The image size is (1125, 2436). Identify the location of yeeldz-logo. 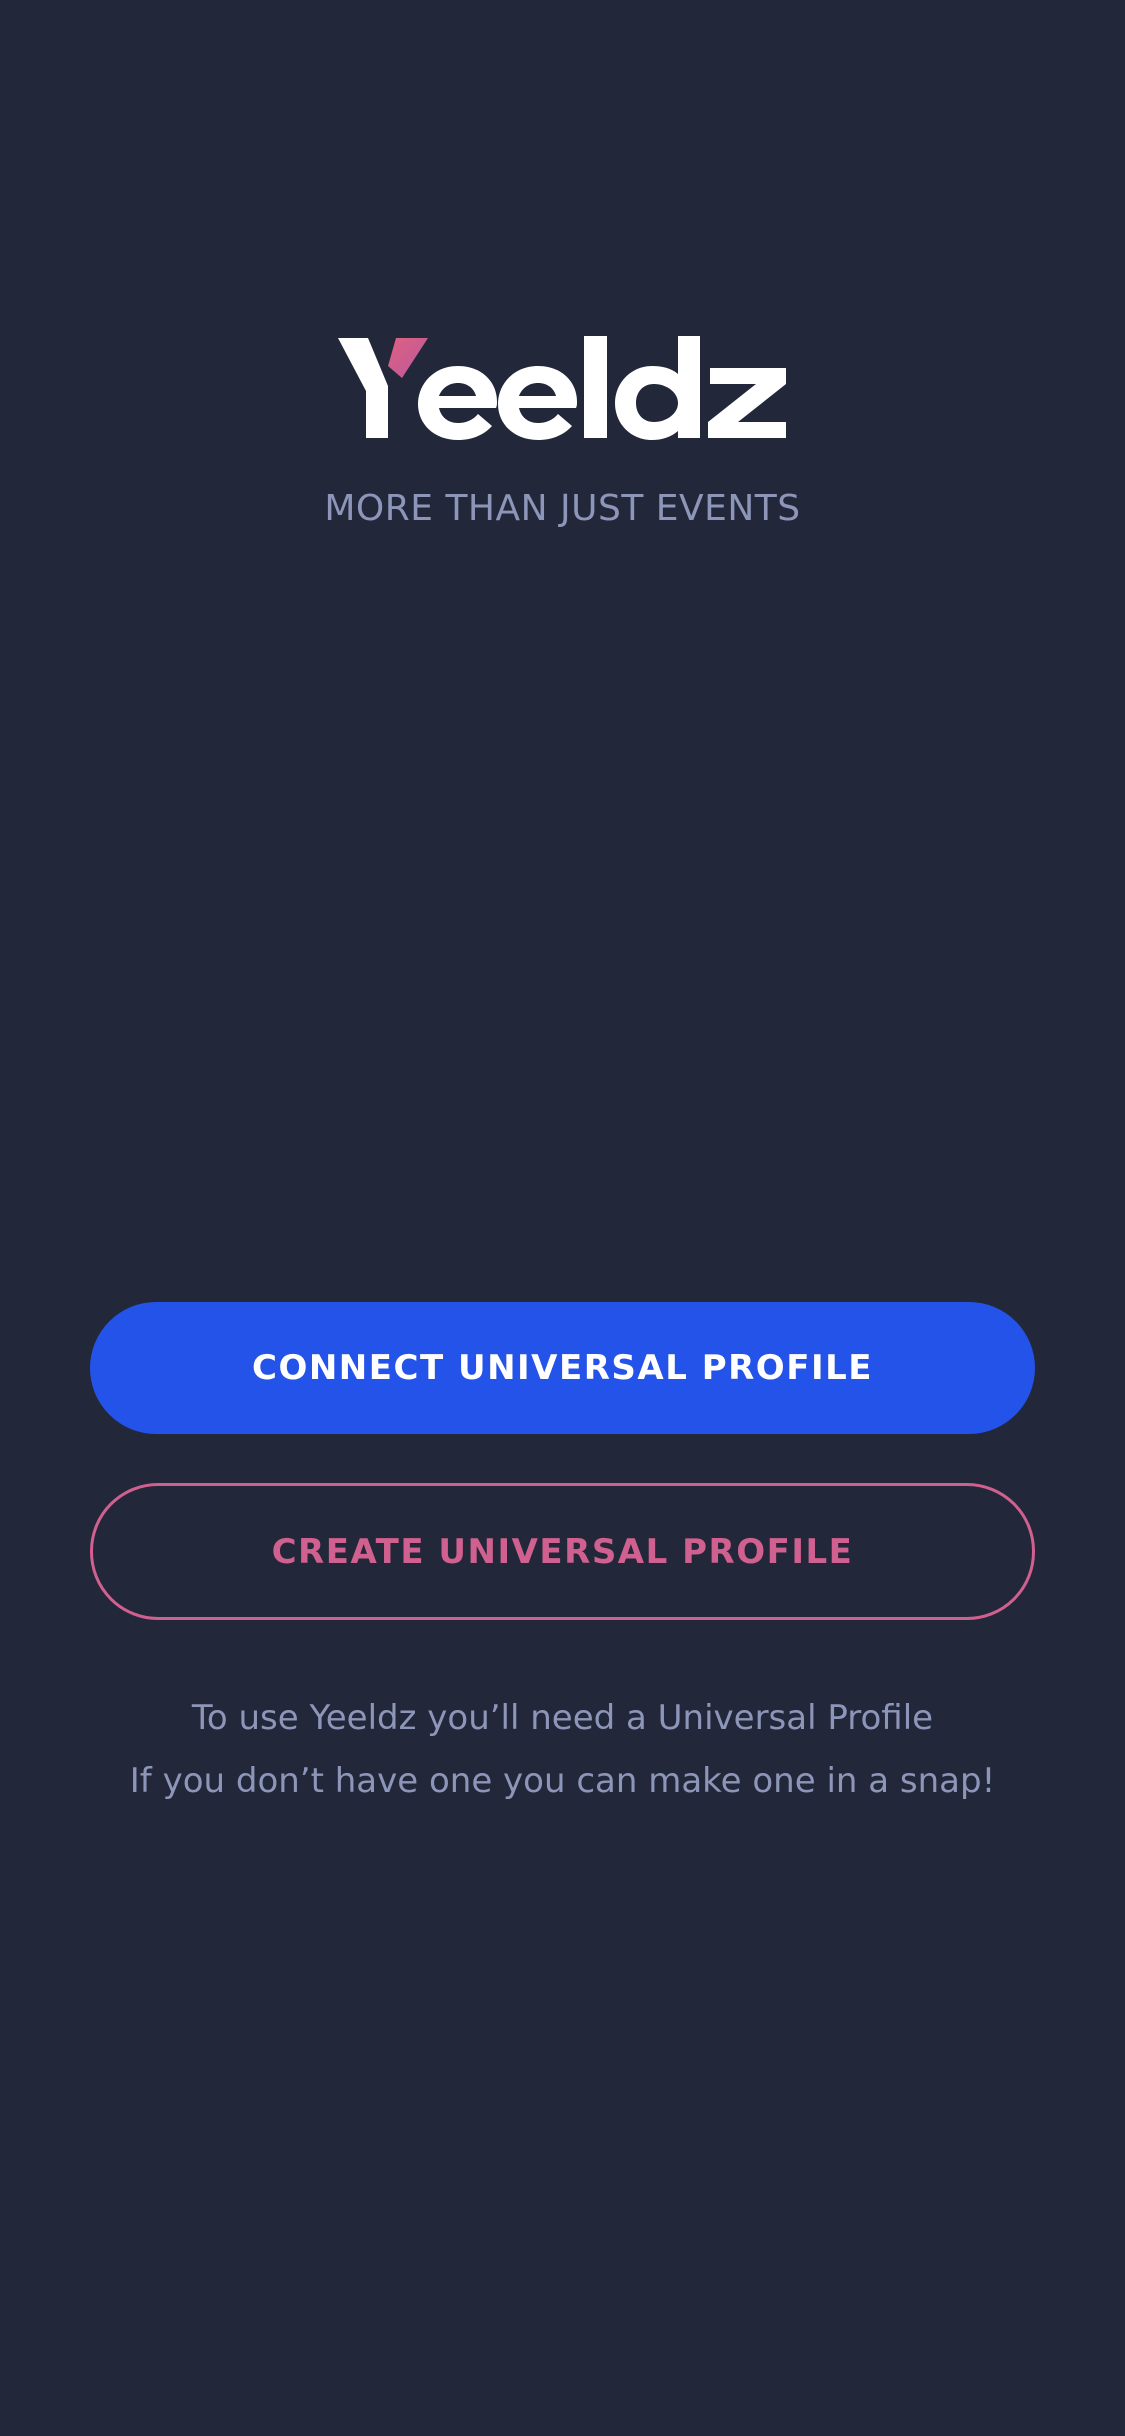
(562, 388).